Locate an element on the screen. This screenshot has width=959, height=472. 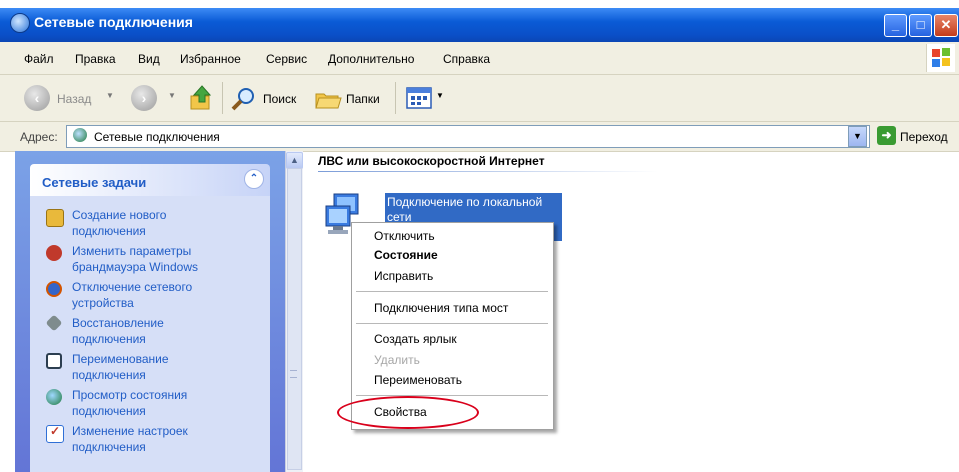
views-dropdown-icon: ▼ is located at coordinates (440, 95).